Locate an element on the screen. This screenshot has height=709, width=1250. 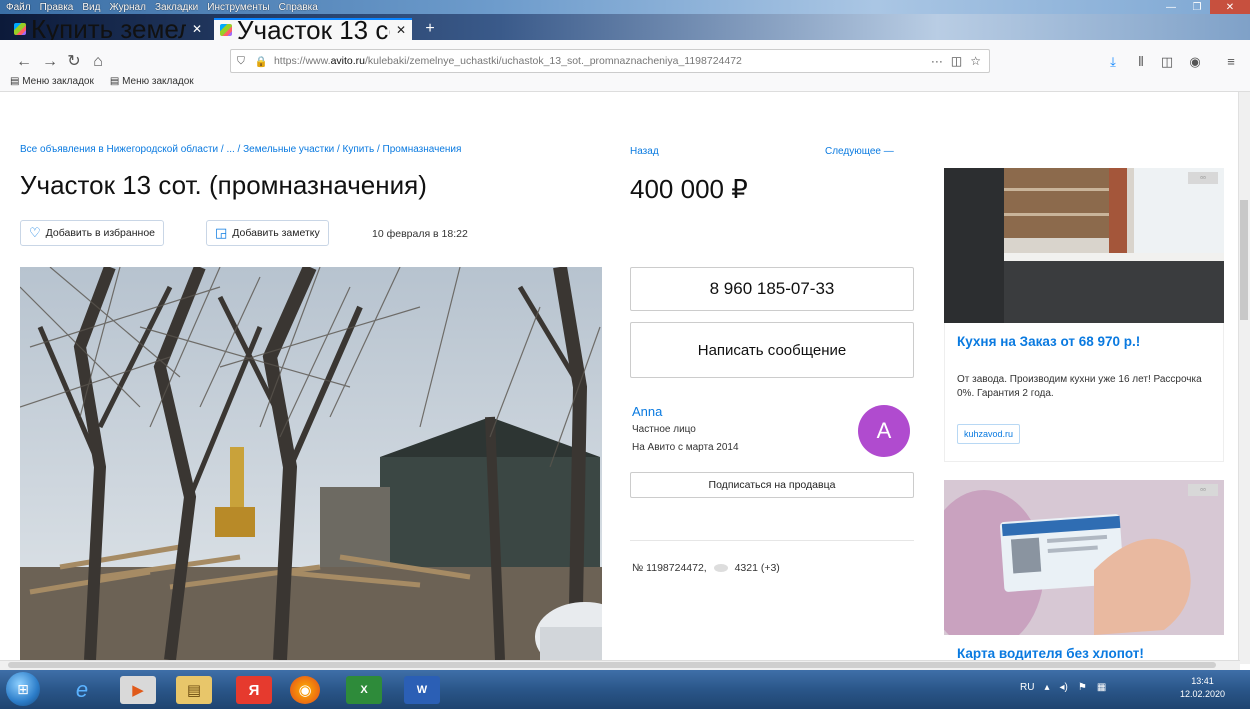
tab-search-results: Купить земельный участок ✕ is located at coordinates (108, 29).